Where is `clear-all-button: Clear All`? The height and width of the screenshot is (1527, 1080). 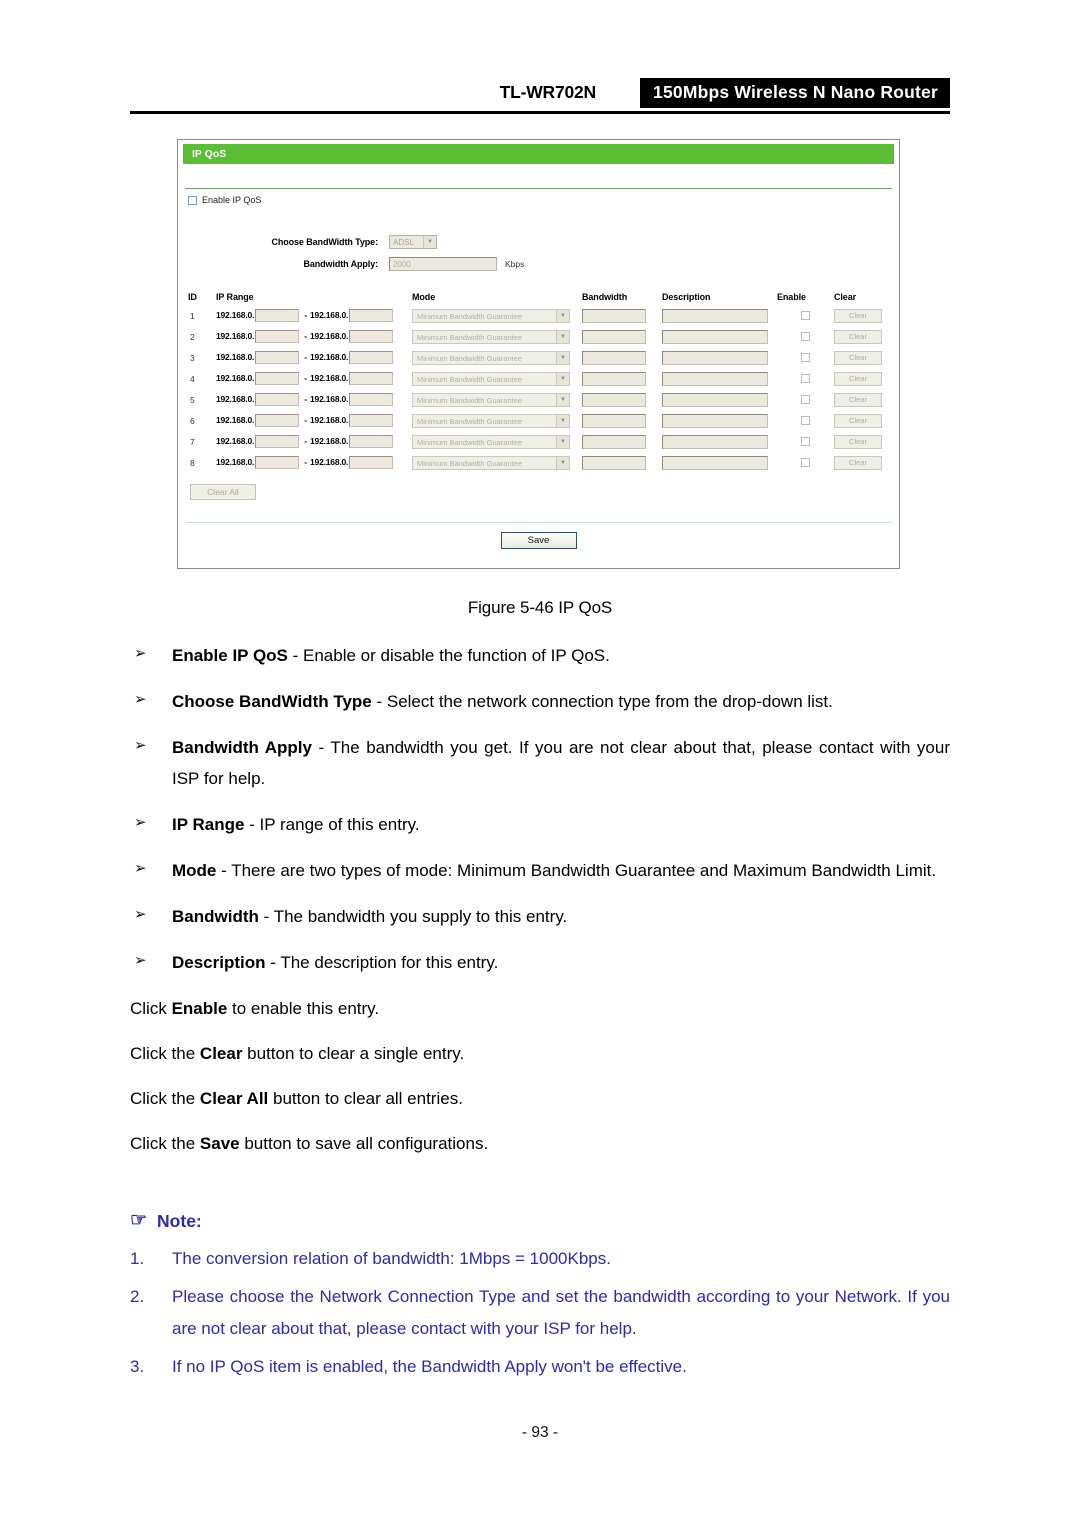 clear-all-button: Clear All is located at coordinates (223, 492).